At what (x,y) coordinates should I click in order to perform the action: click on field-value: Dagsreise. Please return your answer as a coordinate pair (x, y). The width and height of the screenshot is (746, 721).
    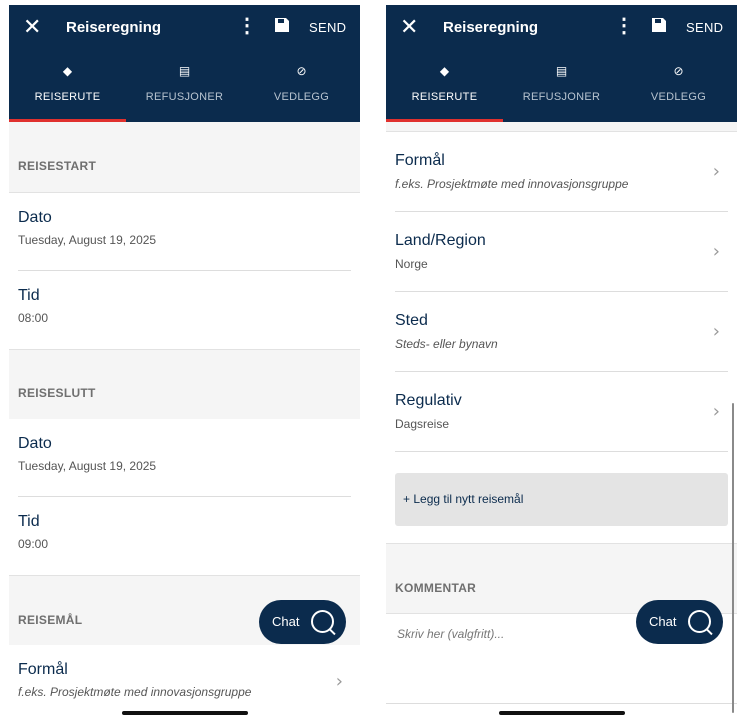
    Looking at the image, I should click on (422, 424).